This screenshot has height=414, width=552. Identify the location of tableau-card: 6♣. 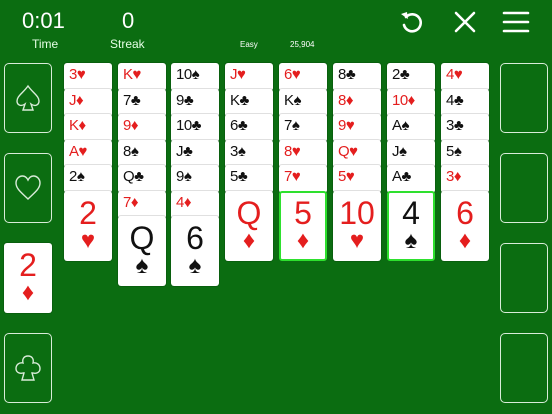
(249, 128).